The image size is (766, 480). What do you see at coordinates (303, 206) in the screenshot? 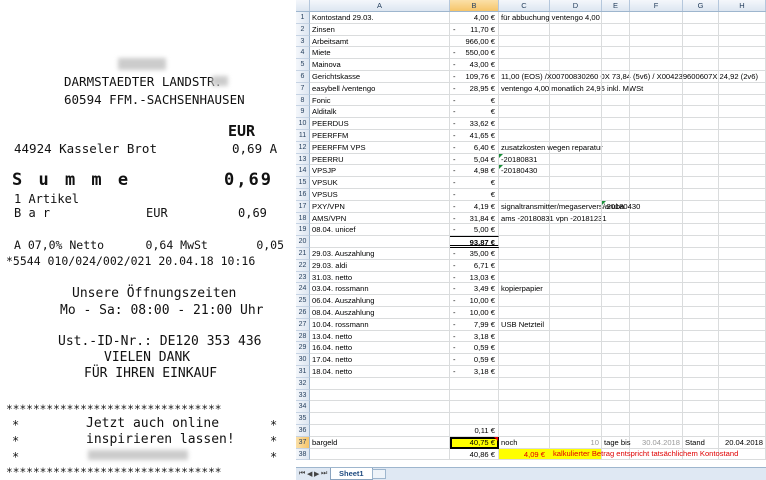
I see `row-header: 17` at bounding box center [303, 206].